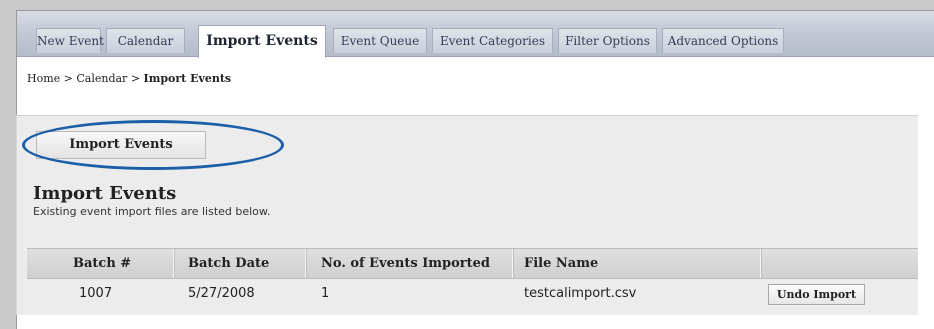 The height and width of the screenshot is (329, 934). I want to click on breadcrumb-current: Import Events, so click(187, 78).